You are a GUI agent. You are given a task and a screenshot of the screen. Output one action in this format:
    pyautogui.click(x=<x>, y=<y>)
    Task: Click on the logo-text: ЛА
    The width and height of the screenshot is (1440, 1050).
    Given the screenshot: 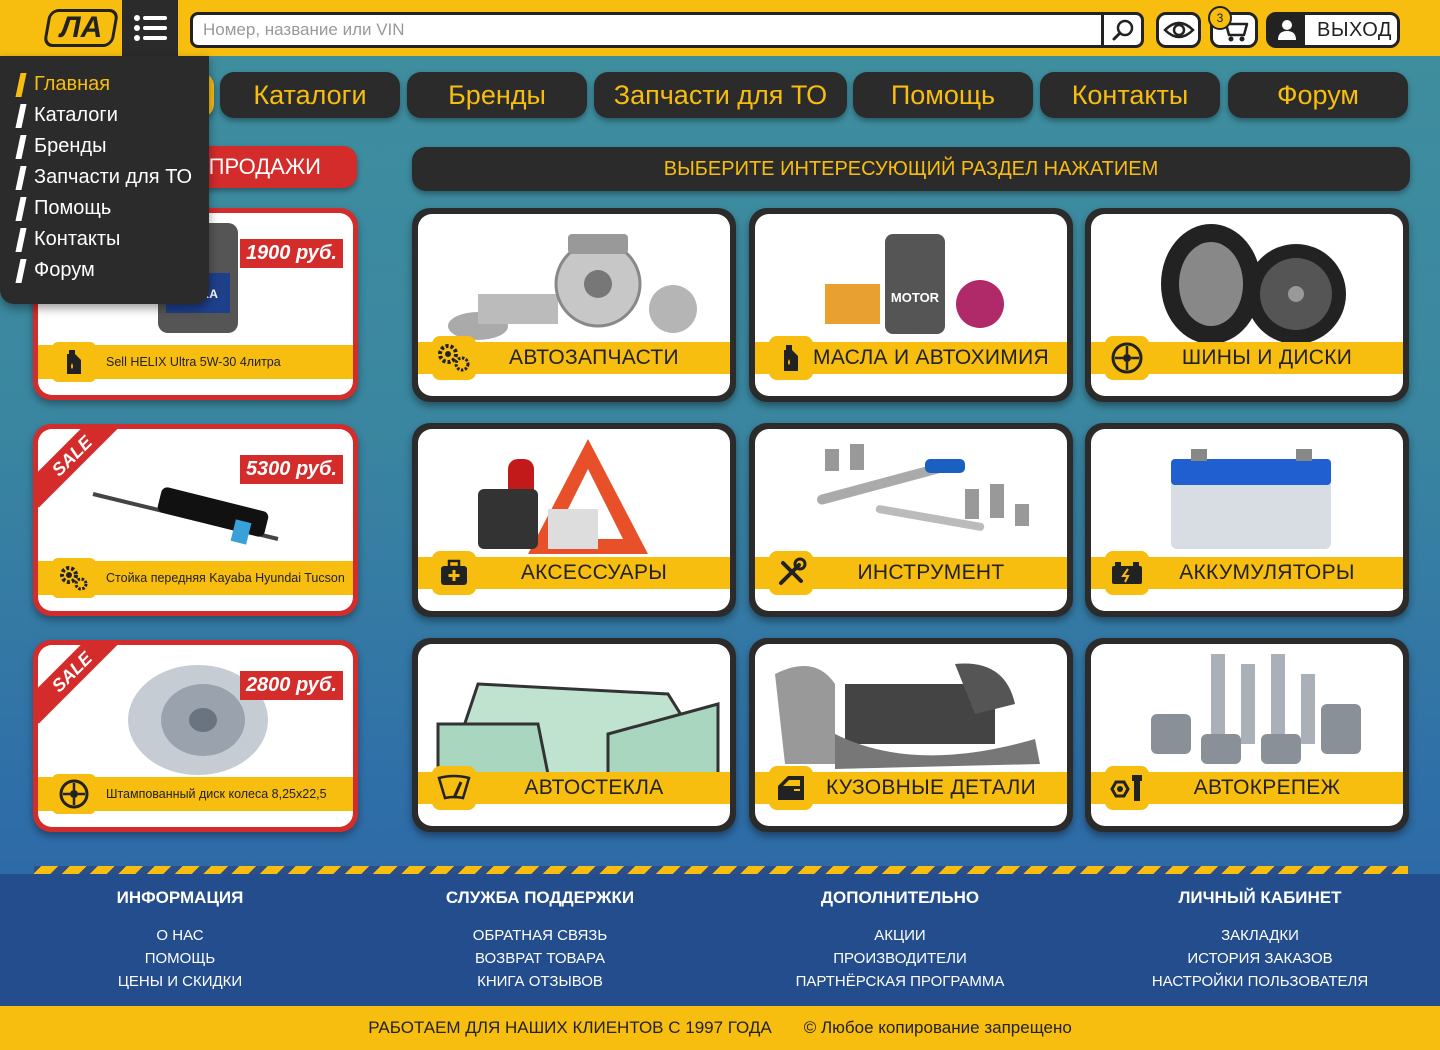 What is the action you would take?
    pyautogui.click(x=81, y=27)
    